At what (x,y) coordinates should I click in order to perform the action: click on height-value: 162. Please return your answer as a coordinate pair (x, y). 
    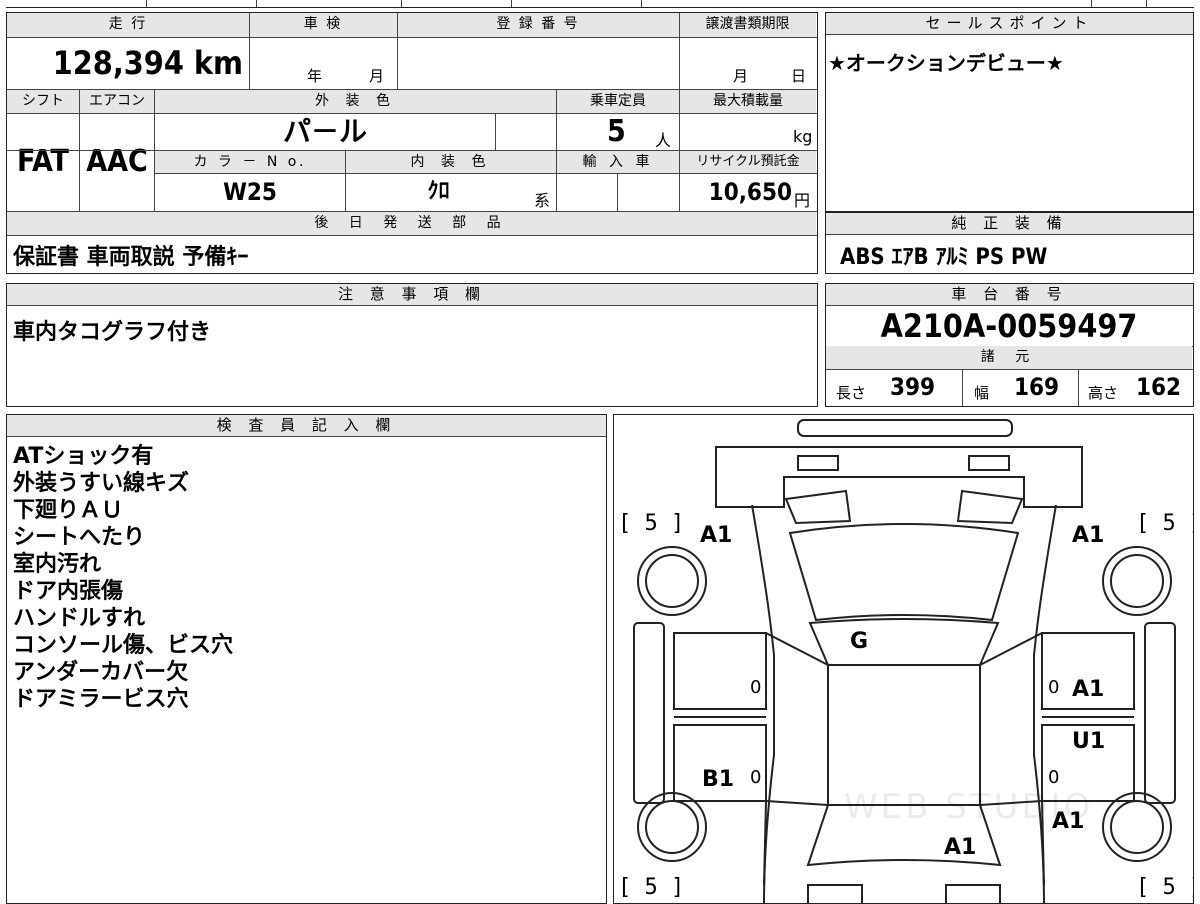
    Looking at the image, I should click on (1159, 387).